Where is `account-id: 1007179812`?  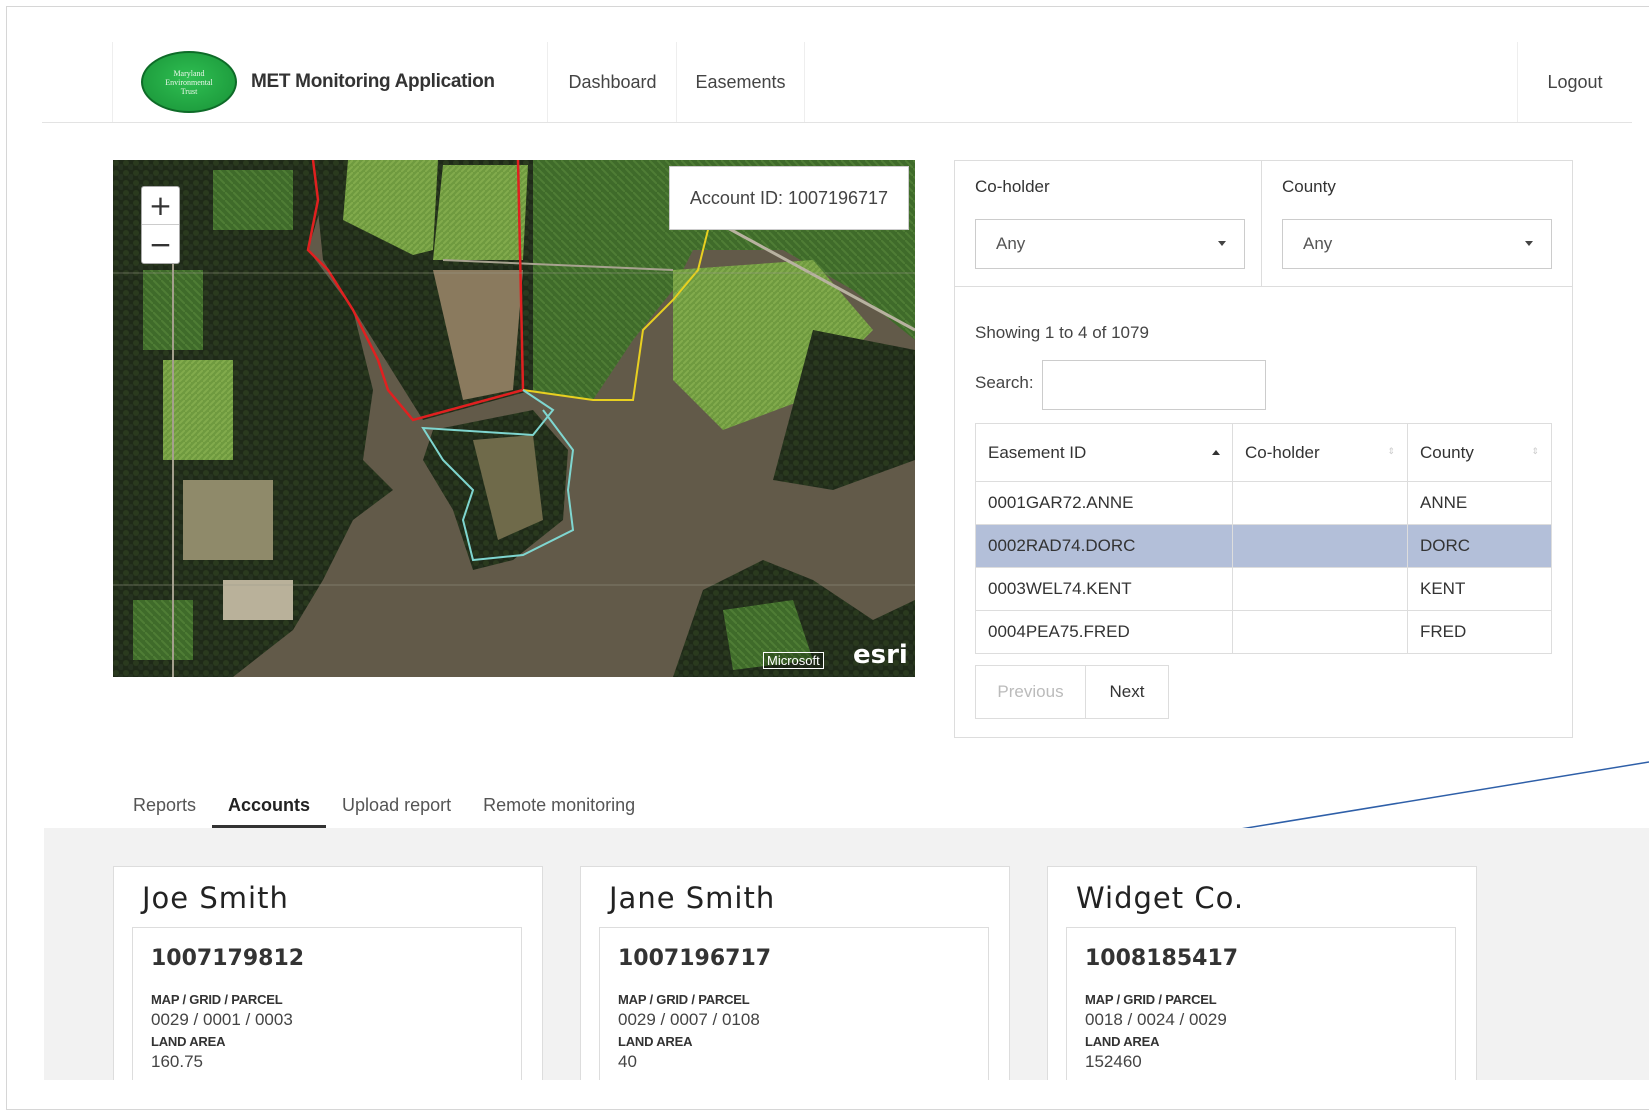
account-id: 1007179812 is located at coordinates (228, 958).